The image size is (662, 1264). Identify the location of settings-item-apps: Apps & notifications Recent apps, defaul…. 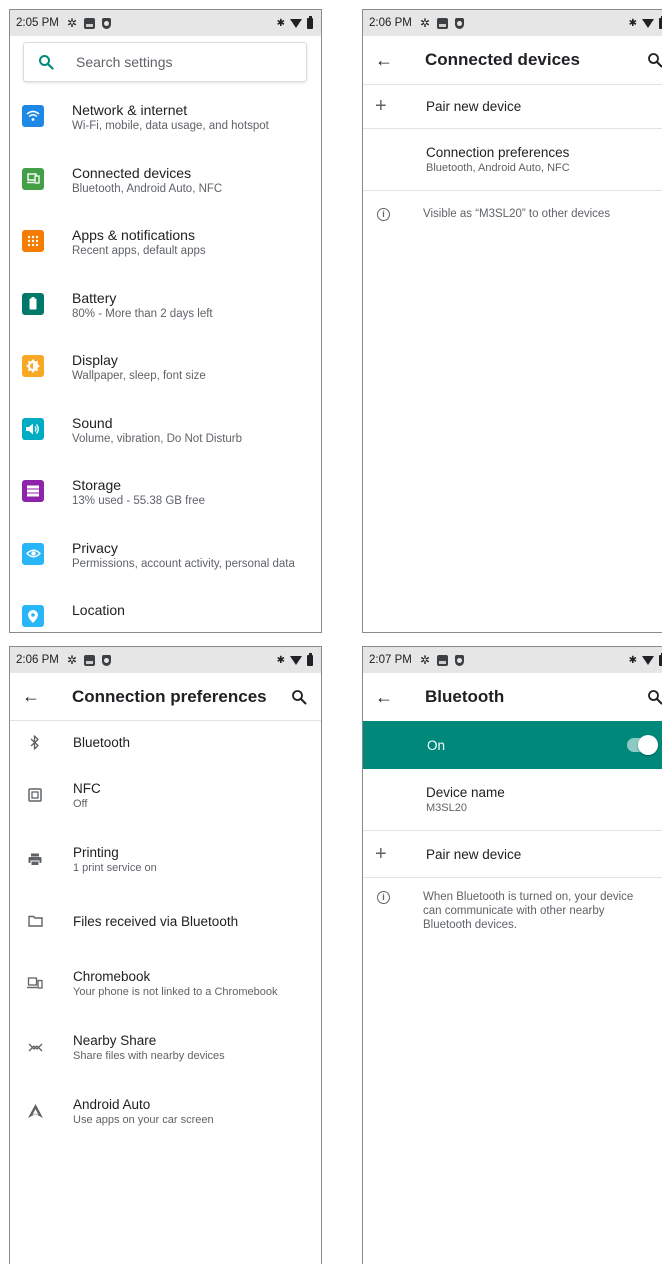
(165, 246).